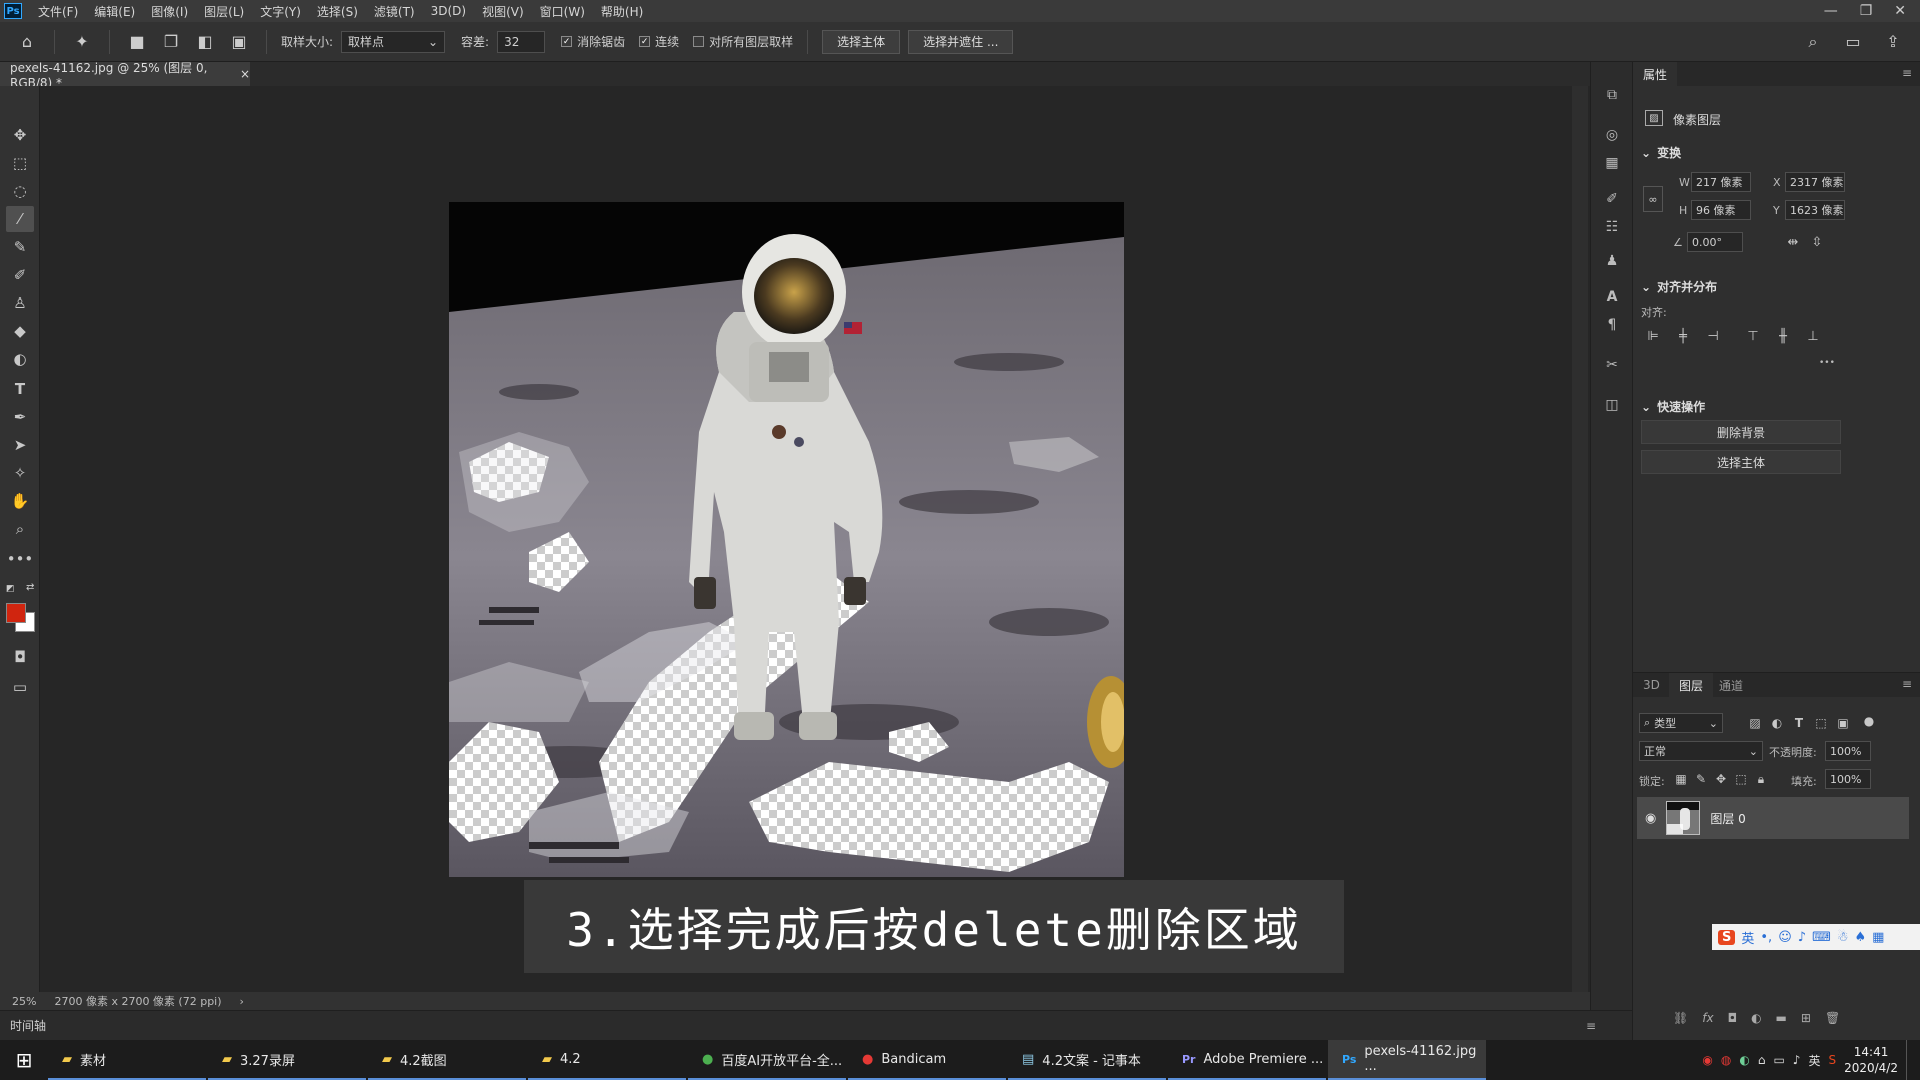  What do you see at coordinates (1777, 723) in the screenshot?
I see `filter-adjustment-icon: ◐` at bounding box center [1777, 723].